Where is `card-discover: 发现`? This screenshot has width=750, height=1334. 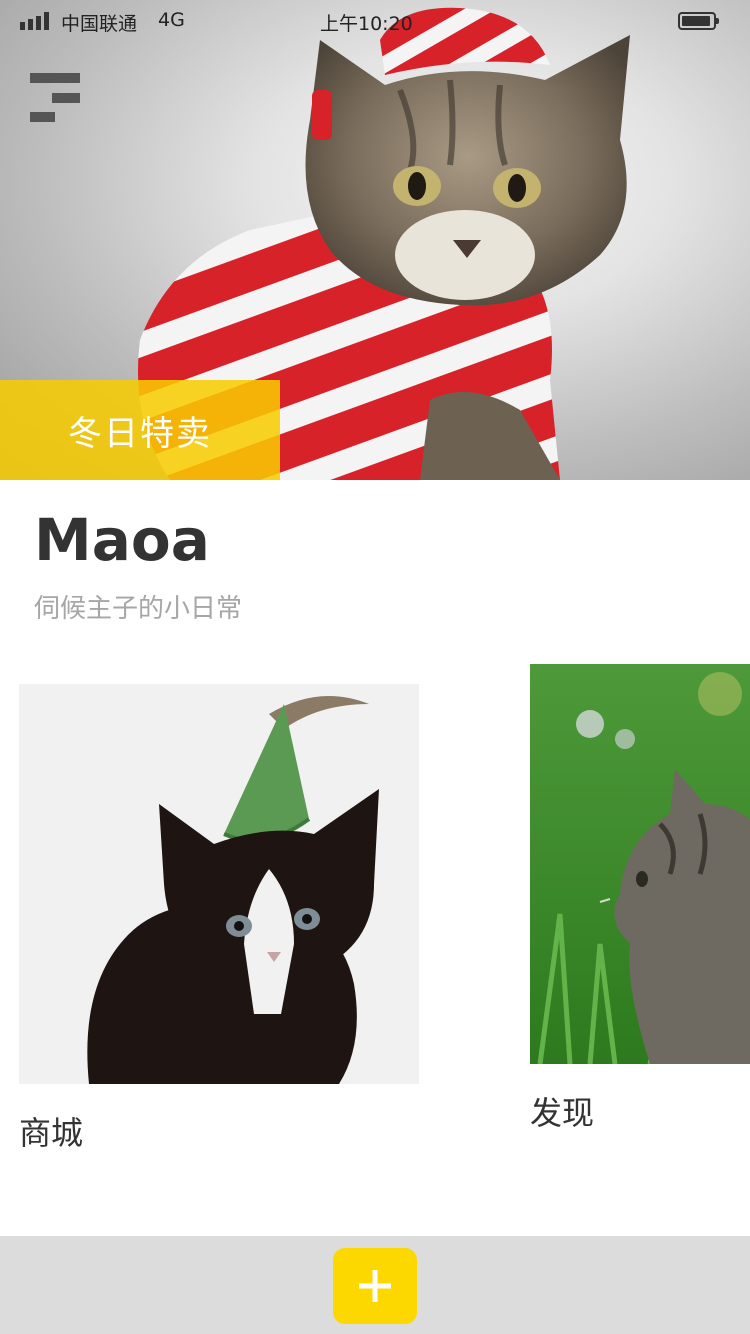
card-discover: 发现 is located at coordinates (640, 904).